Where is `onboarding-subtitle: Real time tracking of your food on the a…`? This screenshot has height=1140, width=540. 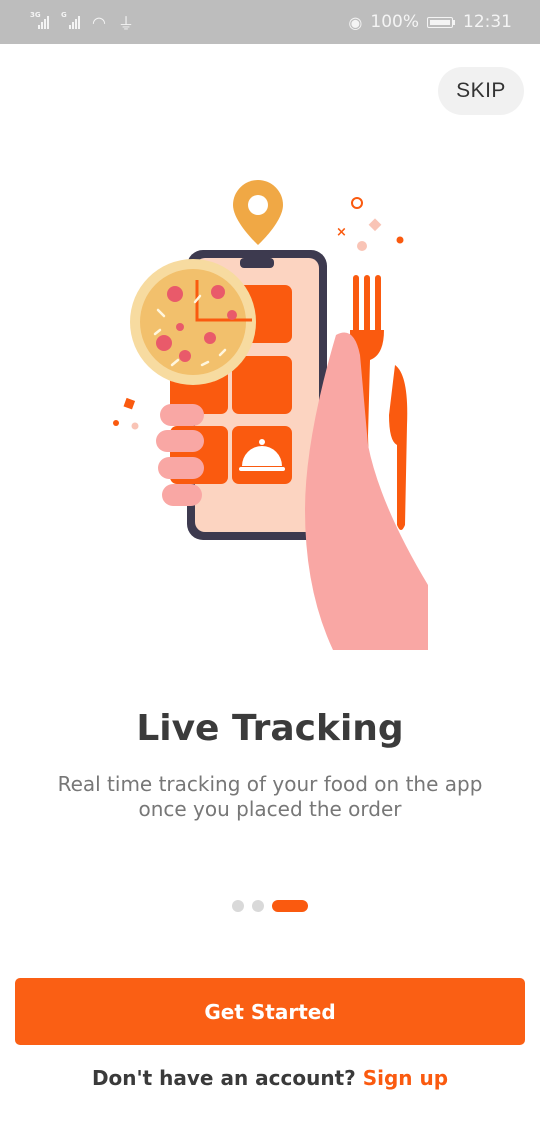
onboarding-subtitle: Real time tracking of your food on the a… is located at coordinates (270, 797).